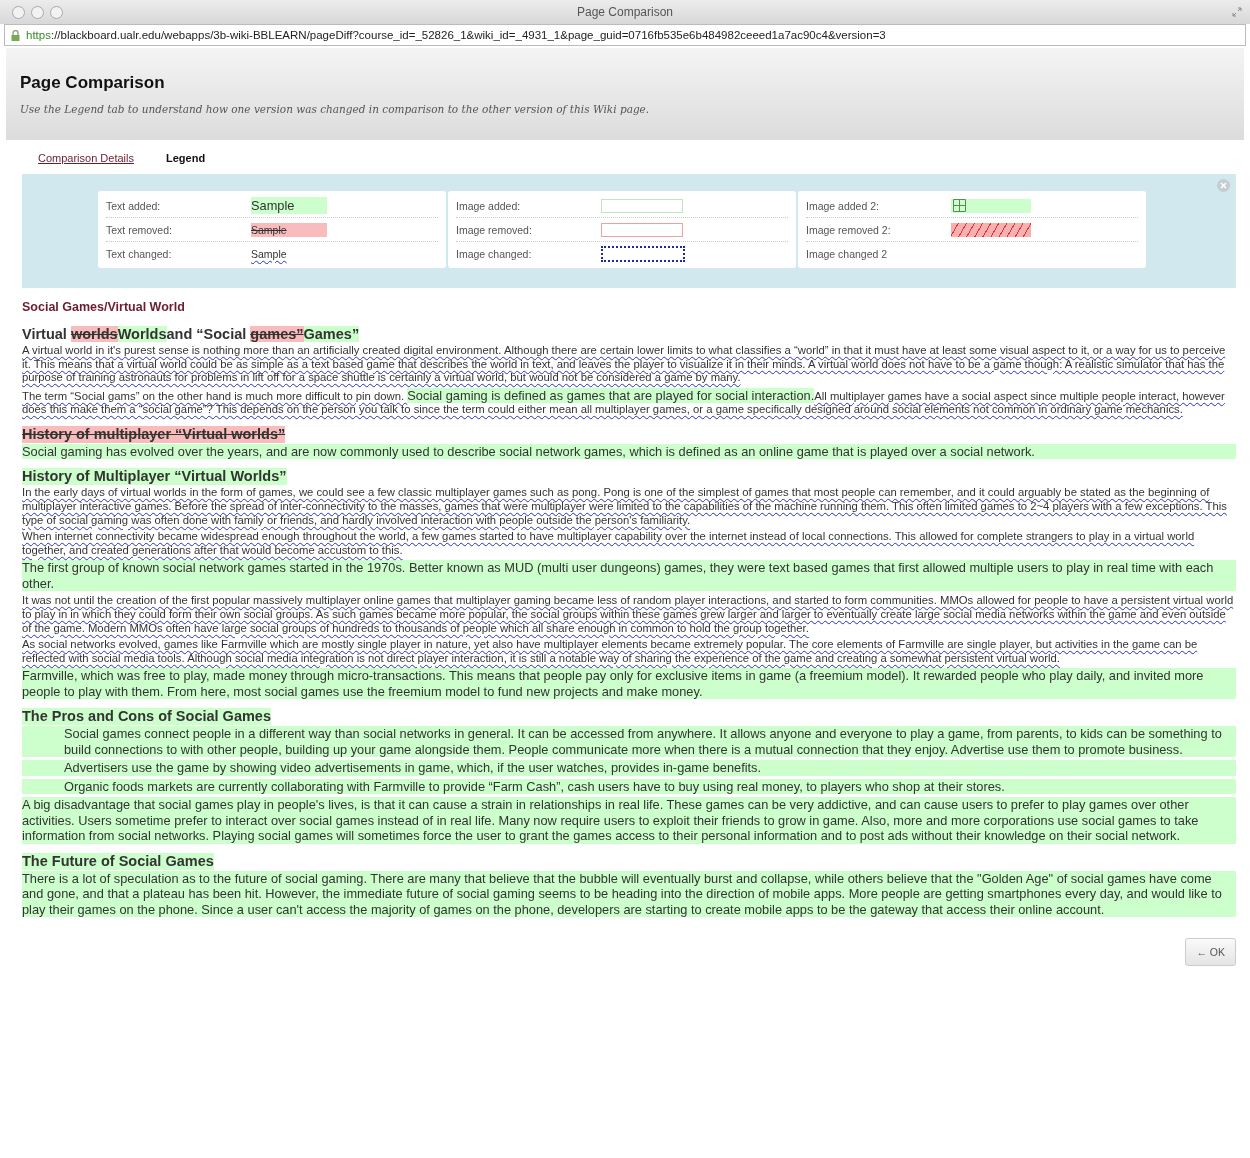 Image resolution: width=1250 pixels, height=1158 pixels. Describe the element at coordinates (489, 205) in the screenshot. I see `legend-label: Image added:` at that location.